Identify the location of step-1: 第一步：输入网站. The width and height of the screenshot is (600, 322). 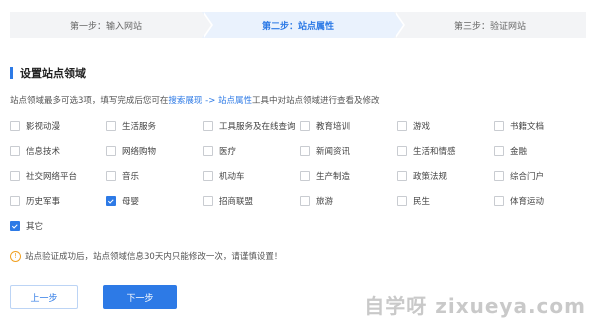
(111, 25).